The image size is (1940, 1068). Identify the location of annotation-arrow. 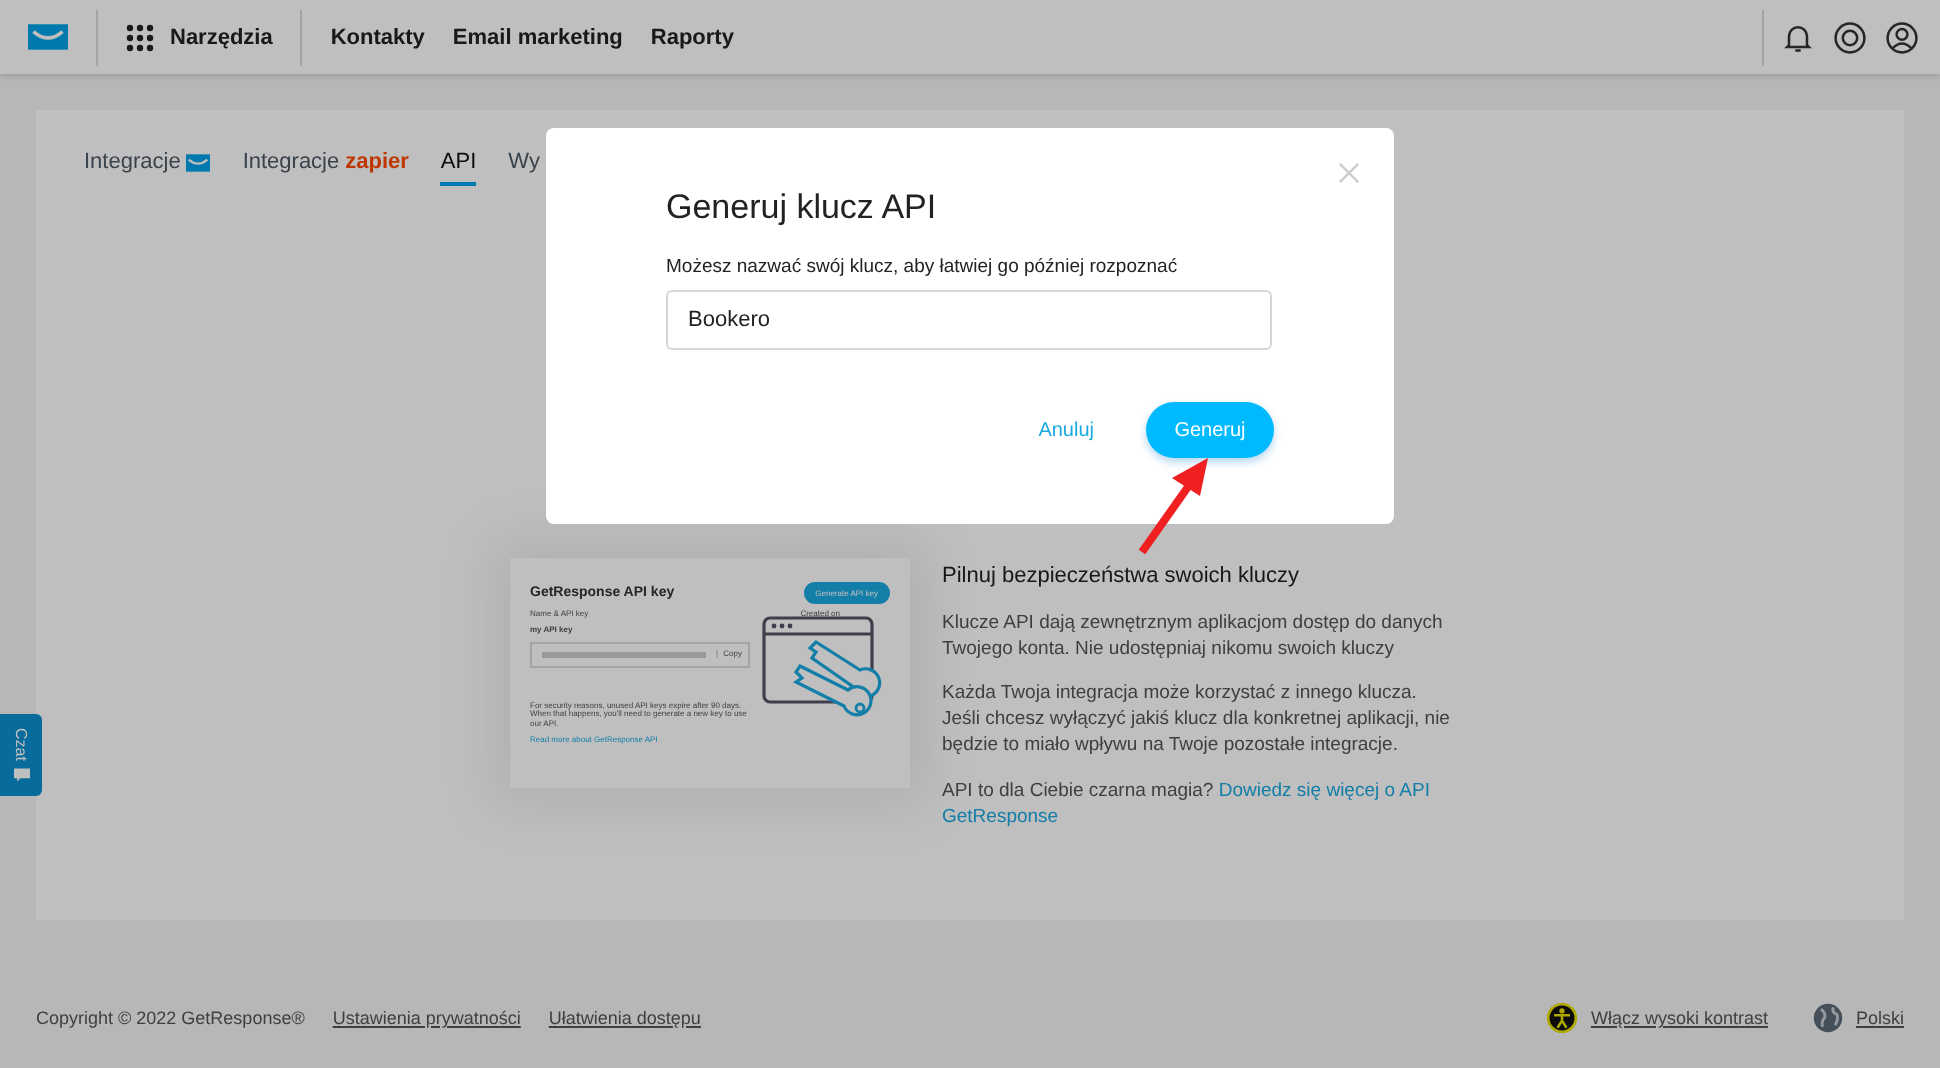
(1174, 506).